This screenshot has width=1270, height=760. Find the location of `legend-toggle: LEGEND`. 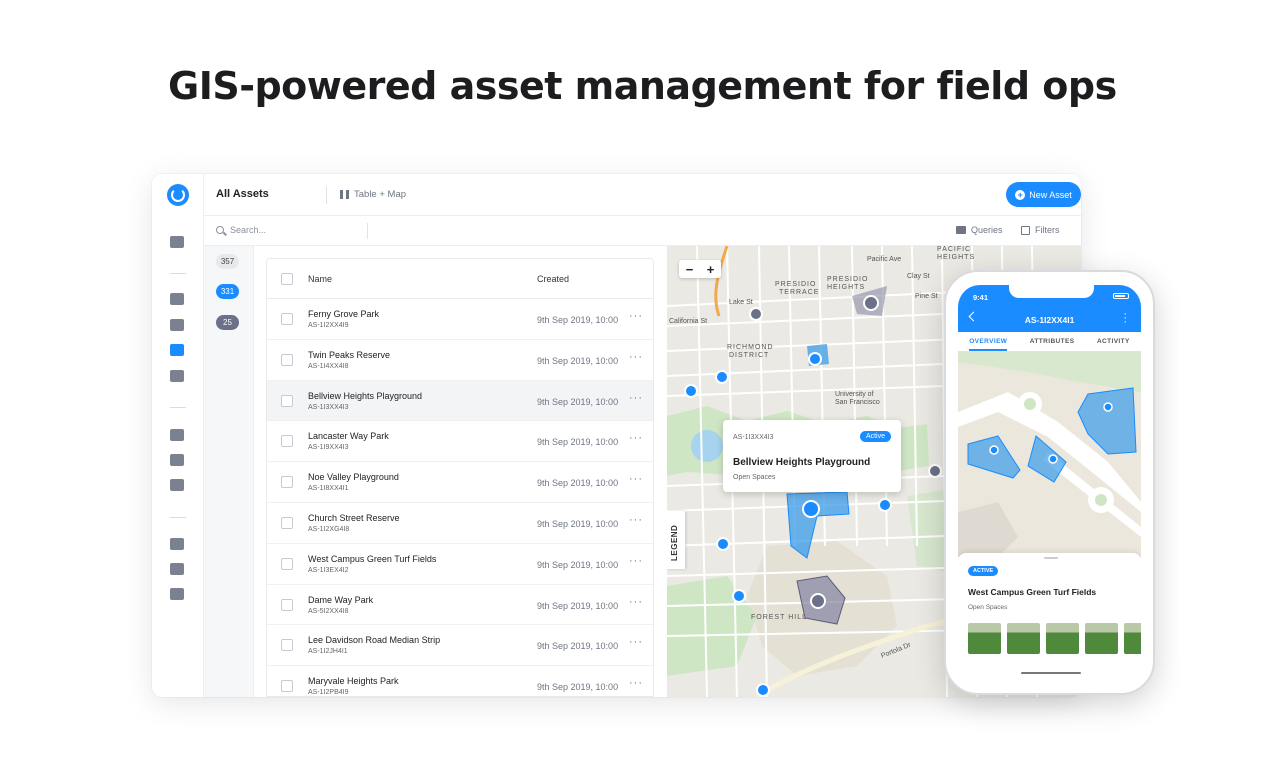

legend-toggle: LEGEND is located at coordinates (676, 540).